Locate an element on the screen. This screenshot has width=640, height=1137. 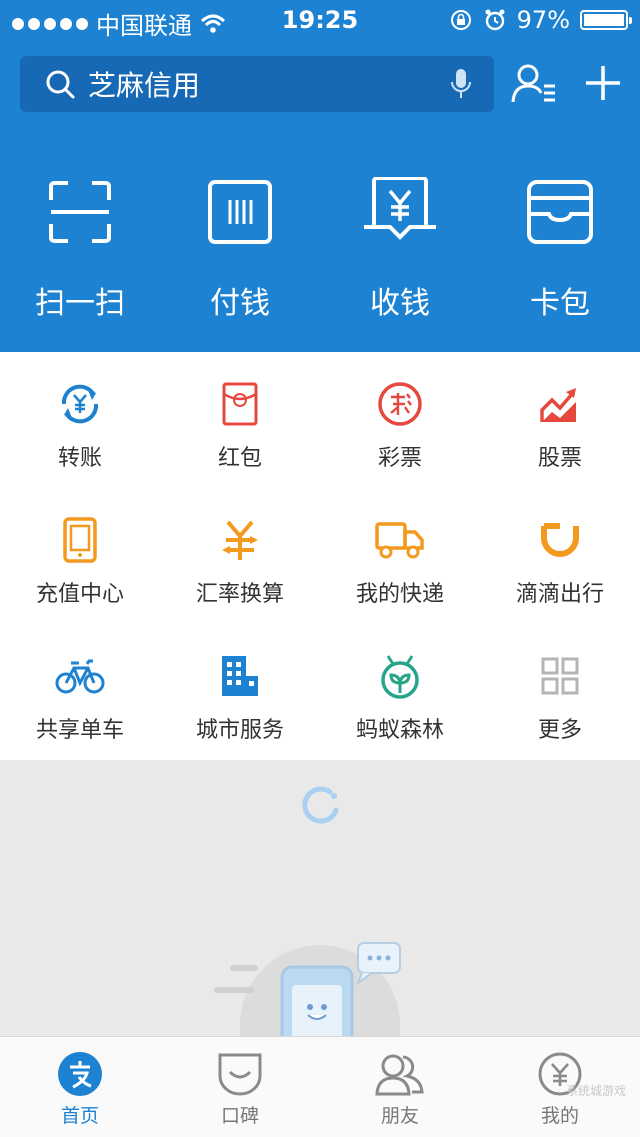
grid-item-delivery: 我的快递 is located at coordinates (400, 556).